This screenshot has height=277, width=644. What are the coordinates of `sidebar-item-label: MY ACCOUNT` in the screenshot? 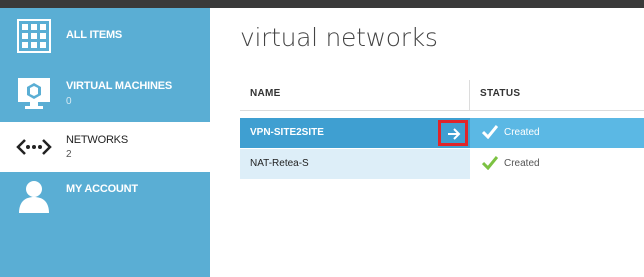 It's located at (102, 189).